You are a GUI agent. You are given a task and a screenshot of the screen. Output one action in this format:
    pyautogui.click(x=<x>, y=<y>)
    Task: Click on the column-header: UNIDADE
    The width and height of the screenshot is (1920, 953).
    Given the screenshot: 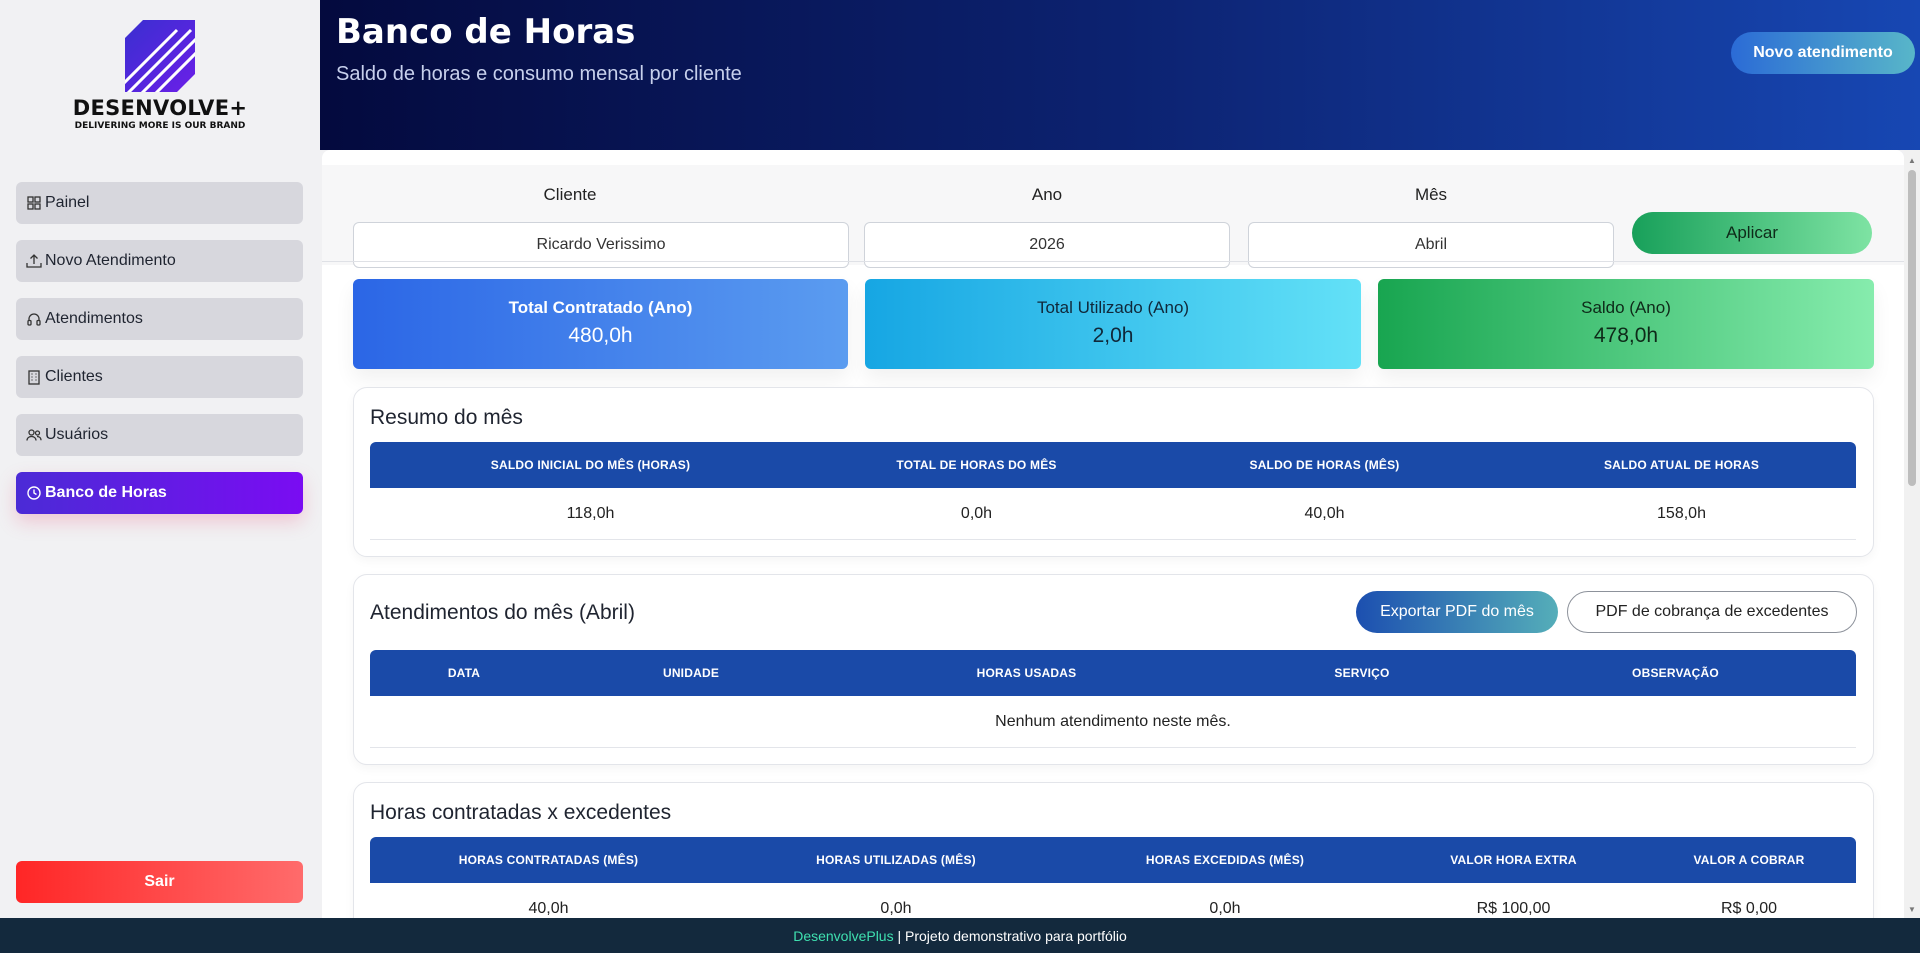 What is the action you would take?
    pyautogui.click(x=691, y=673)
    